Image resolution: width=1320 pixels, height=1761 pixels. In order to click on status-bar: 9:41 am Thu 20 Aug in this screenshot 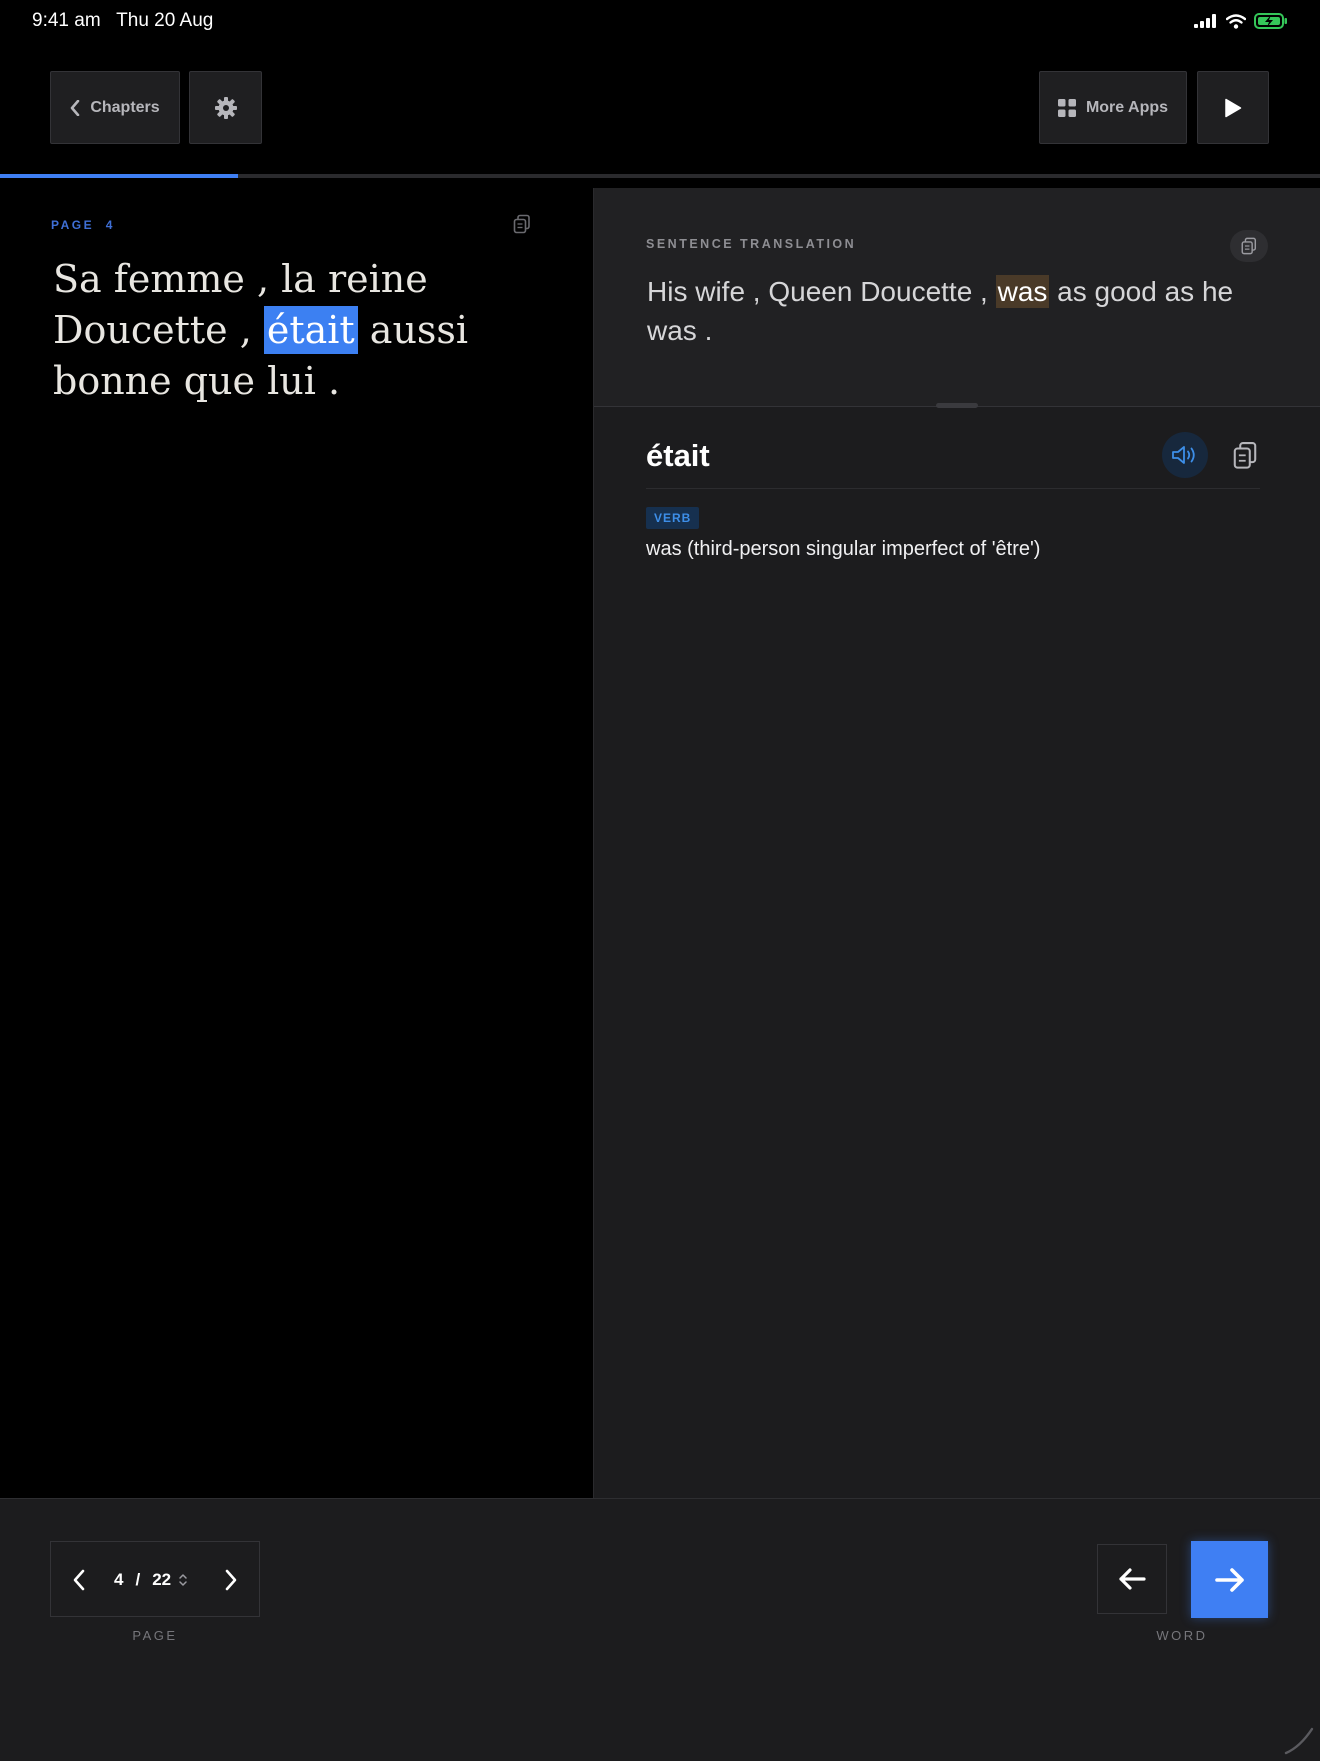, I will do `click(660, 22)`.